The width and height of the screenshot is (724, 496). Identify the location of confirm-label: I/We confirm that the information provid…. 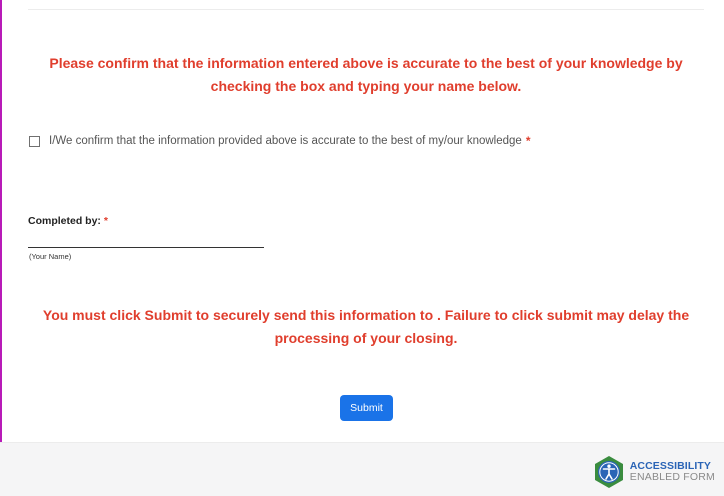
(285, 141).